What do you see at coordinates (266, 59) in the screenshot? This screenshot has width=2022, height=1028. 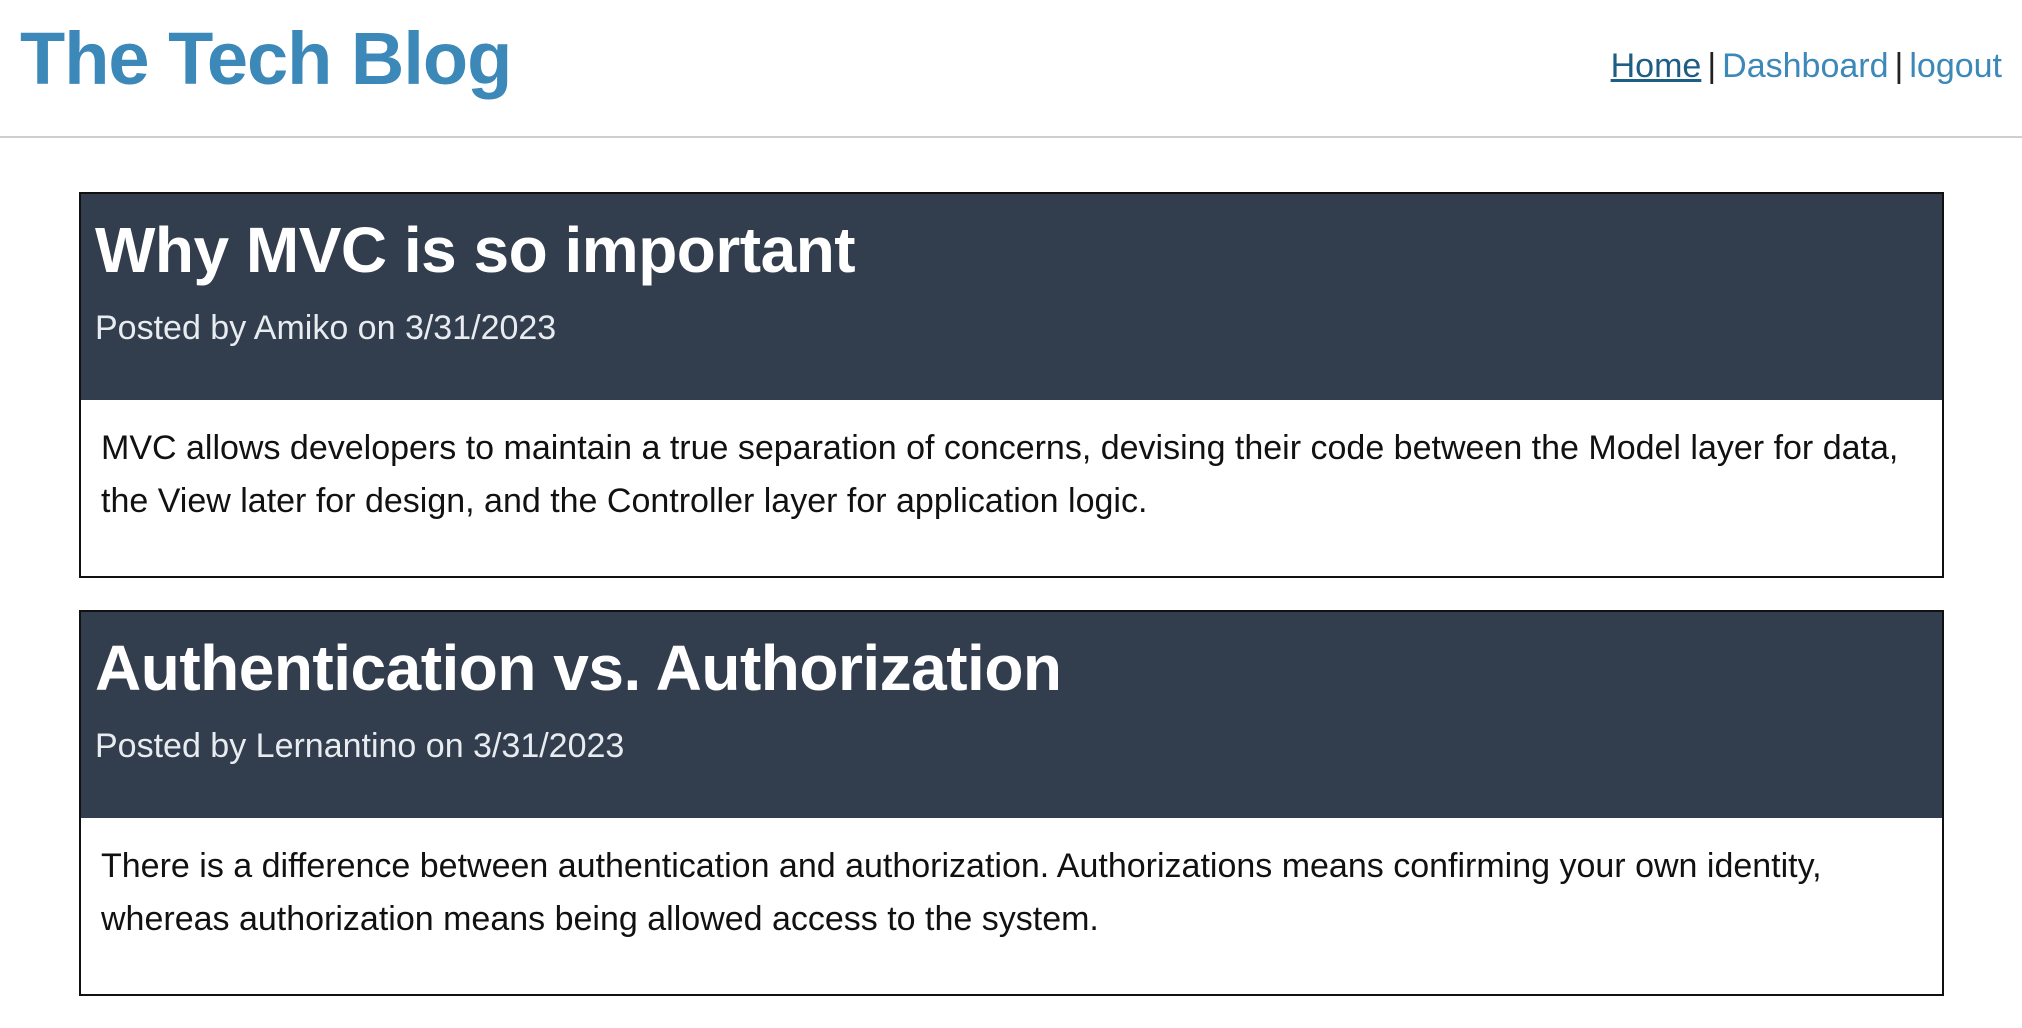 I see `site-title: The Tech Blog` at bounding box center [266, 59].